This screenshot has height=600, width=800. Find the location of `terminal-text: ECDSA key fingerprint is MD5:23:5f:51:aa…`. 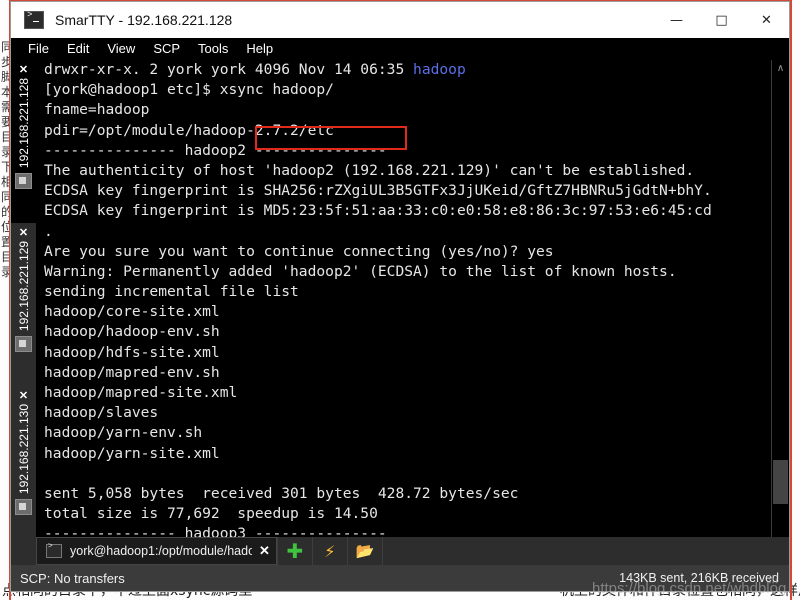

terminal-text: ECDSA key fingerprint is MD5:23:5f:51:aa… is located at coordinates (378, 211).